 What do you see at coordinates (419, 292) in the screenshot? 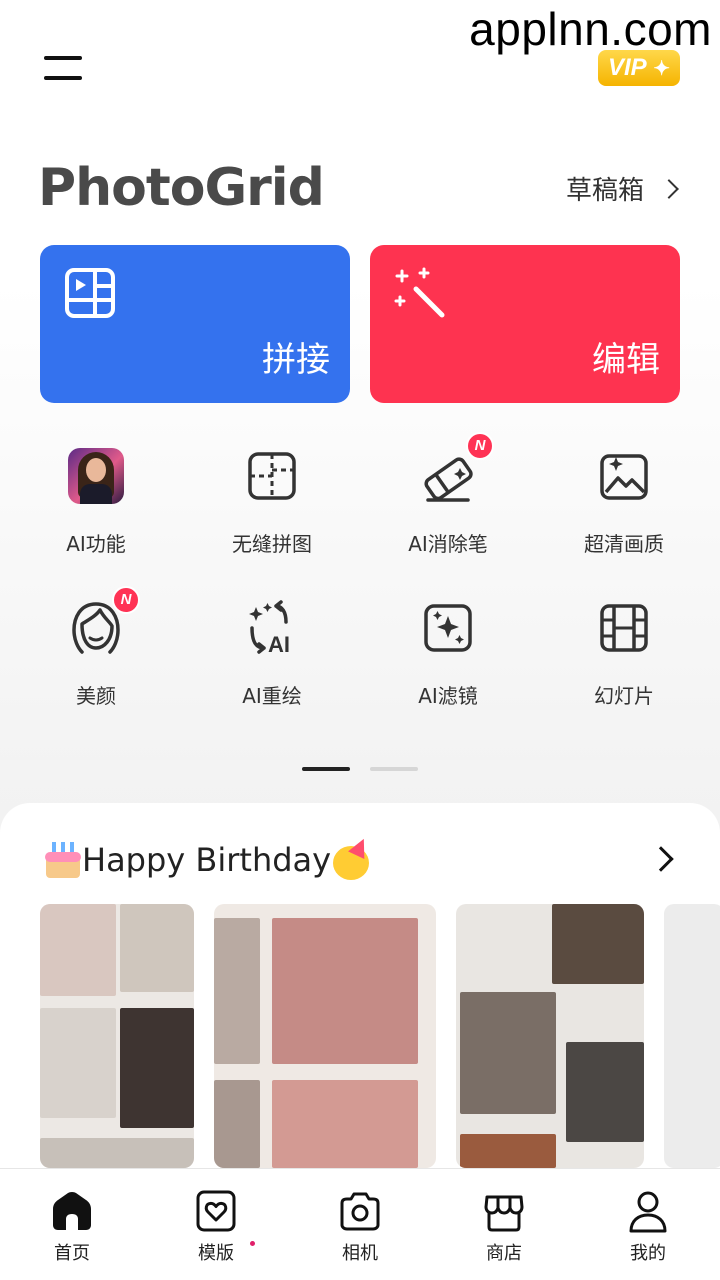
I see `magic-wand-icon` at bounding box center [419, 292].